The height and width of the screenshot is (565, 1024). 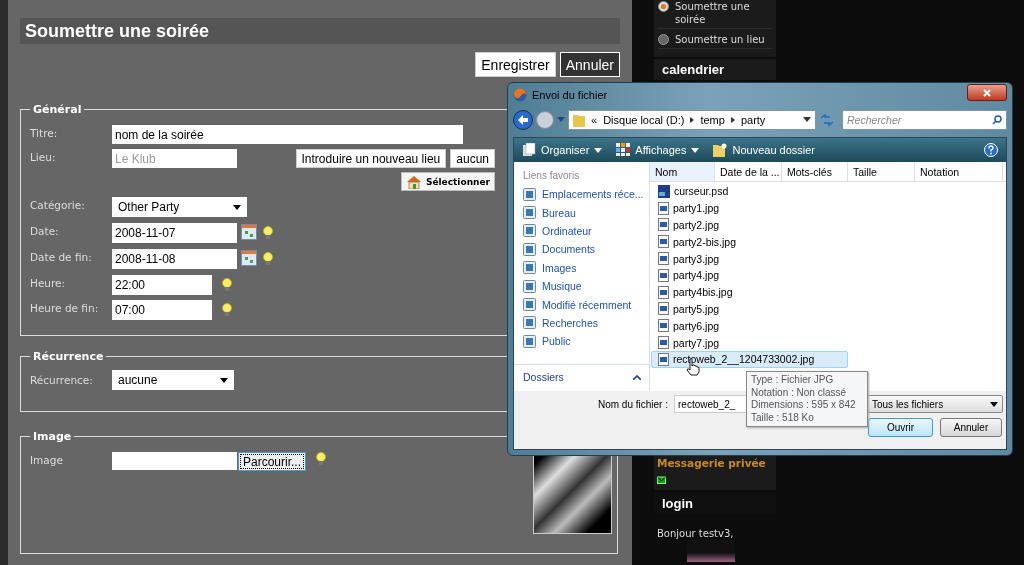 I want to click on file-field, so click(x=174, y=461).